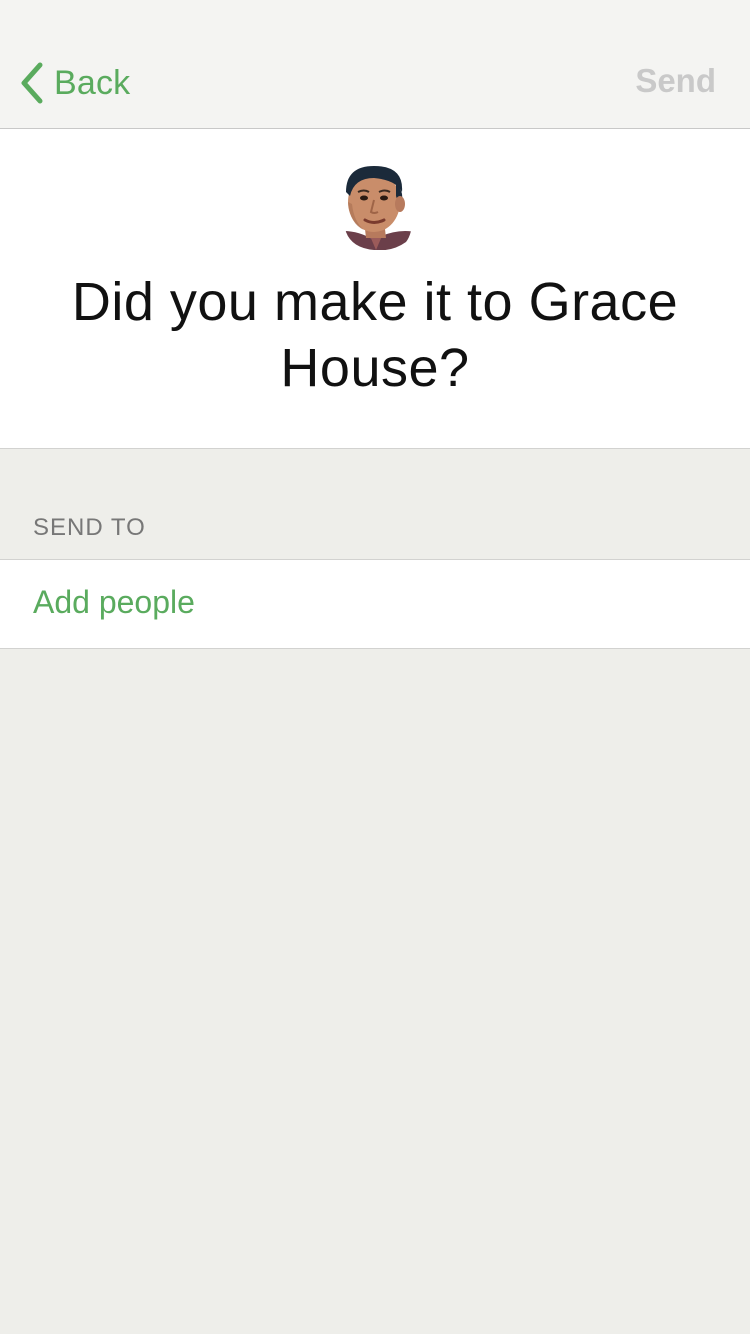 The image size is (750, 1334). Describe the element at coordinates (114, 602) in the screenshot. I see `add-people-label: Add people` at that location.